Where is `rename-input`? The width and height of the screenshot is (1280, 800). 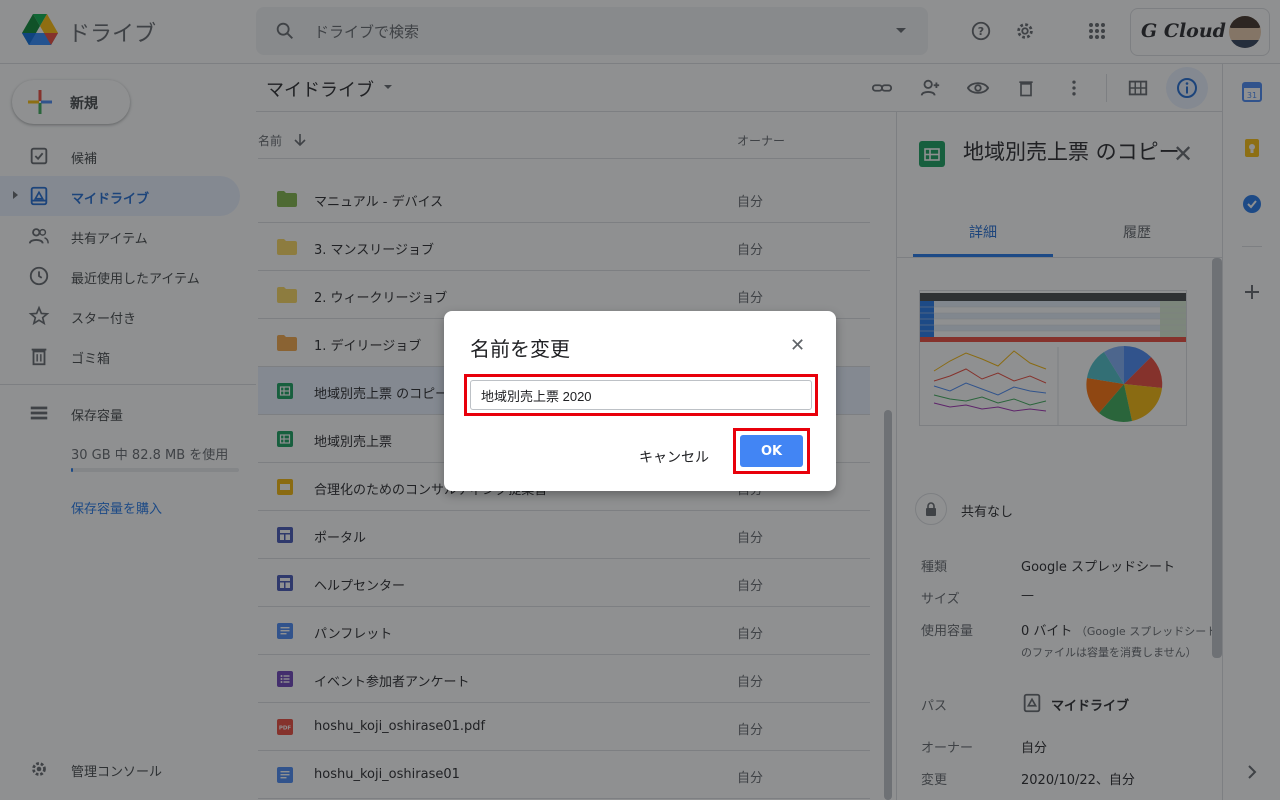 rename-input is located at coordinates (641, 395).